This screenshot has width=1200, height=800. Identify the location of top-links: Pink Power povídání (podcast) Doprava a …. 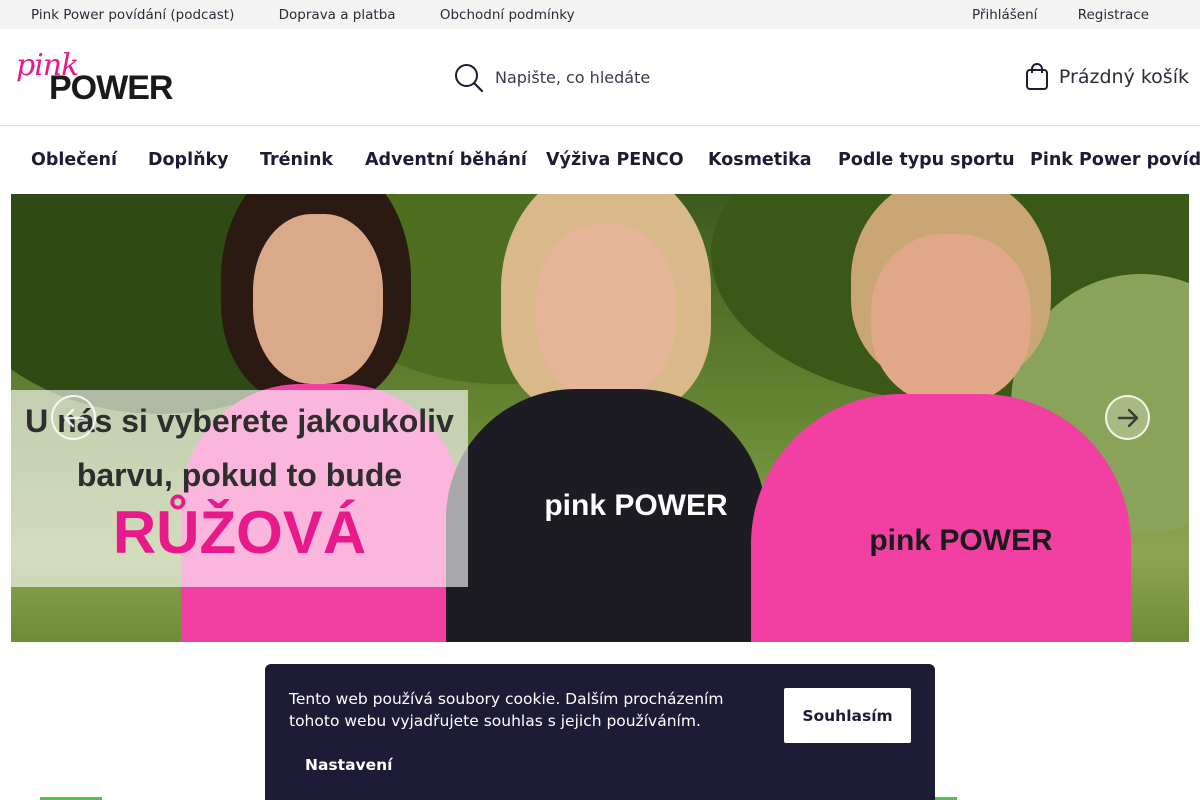
(316, 14).